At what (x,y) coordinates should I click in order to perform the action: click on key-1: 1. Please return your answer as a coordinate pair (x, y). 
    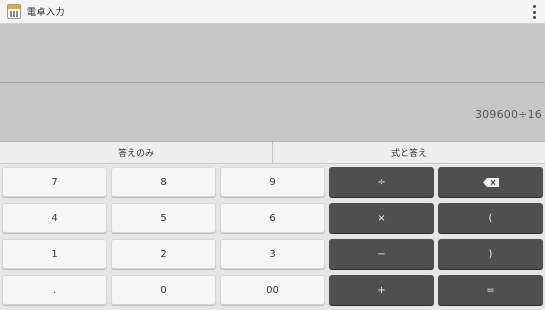
    Looking at the image, I should click on (54, 254).